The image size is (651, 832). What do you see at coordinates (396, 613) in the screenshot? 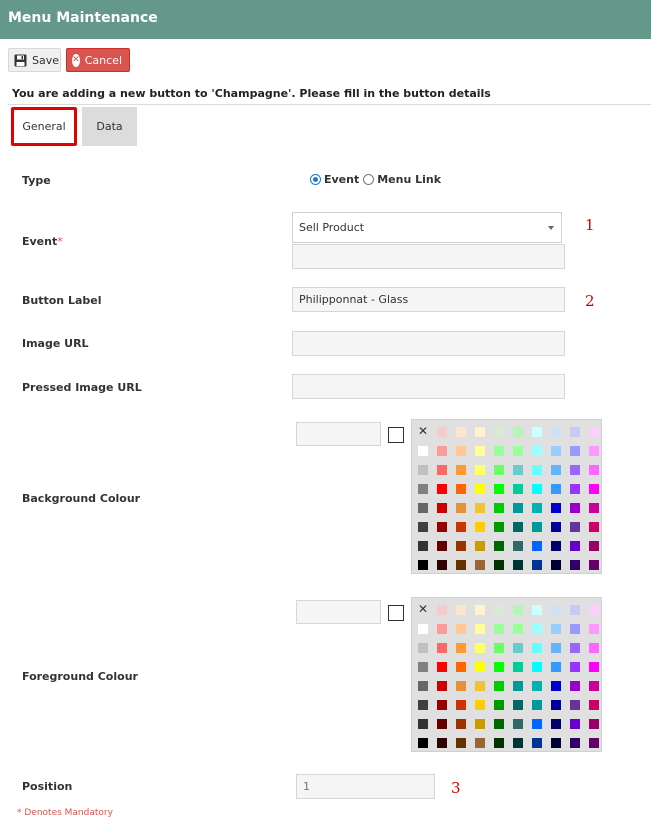
I see `foreground-colour-checkbox` at bounding box center [396, 613].